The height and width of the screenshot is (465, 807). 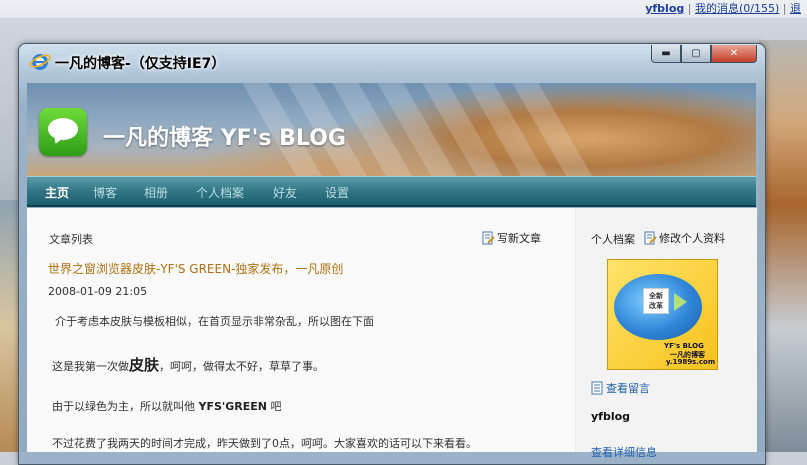 What do you see at coordinates (656, 301) in the screenshot?
I see `avatar-badge: 全新 改革` at bounding box center [656, 301].